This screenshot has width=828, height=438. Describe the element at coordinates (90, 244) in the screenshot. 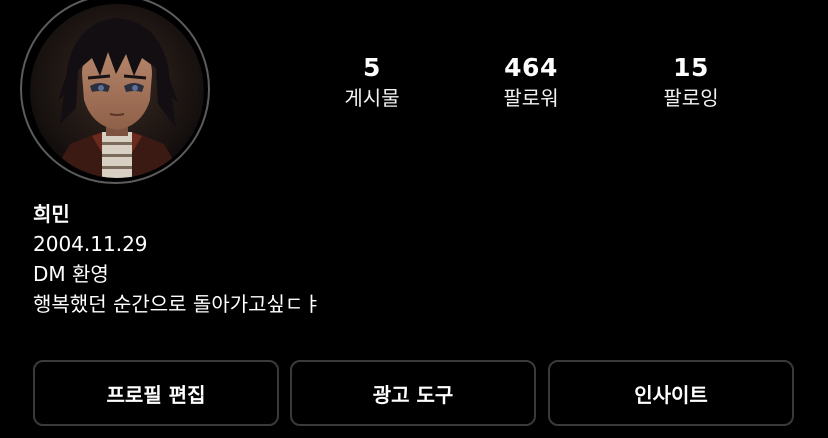

I see `bio-line-birthdate: 2004.11.29` at that location.